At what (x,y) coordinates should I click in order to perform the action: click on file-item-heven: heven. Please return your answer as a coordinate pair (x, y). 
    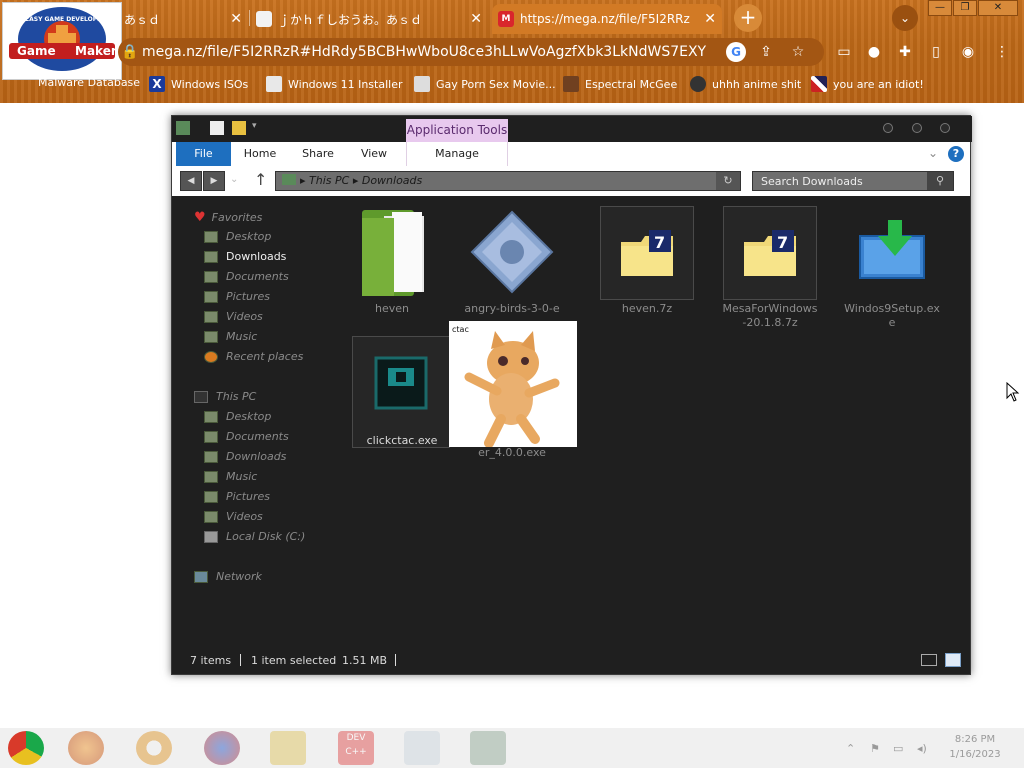
    Looking at the image, I should click on (392, 262).